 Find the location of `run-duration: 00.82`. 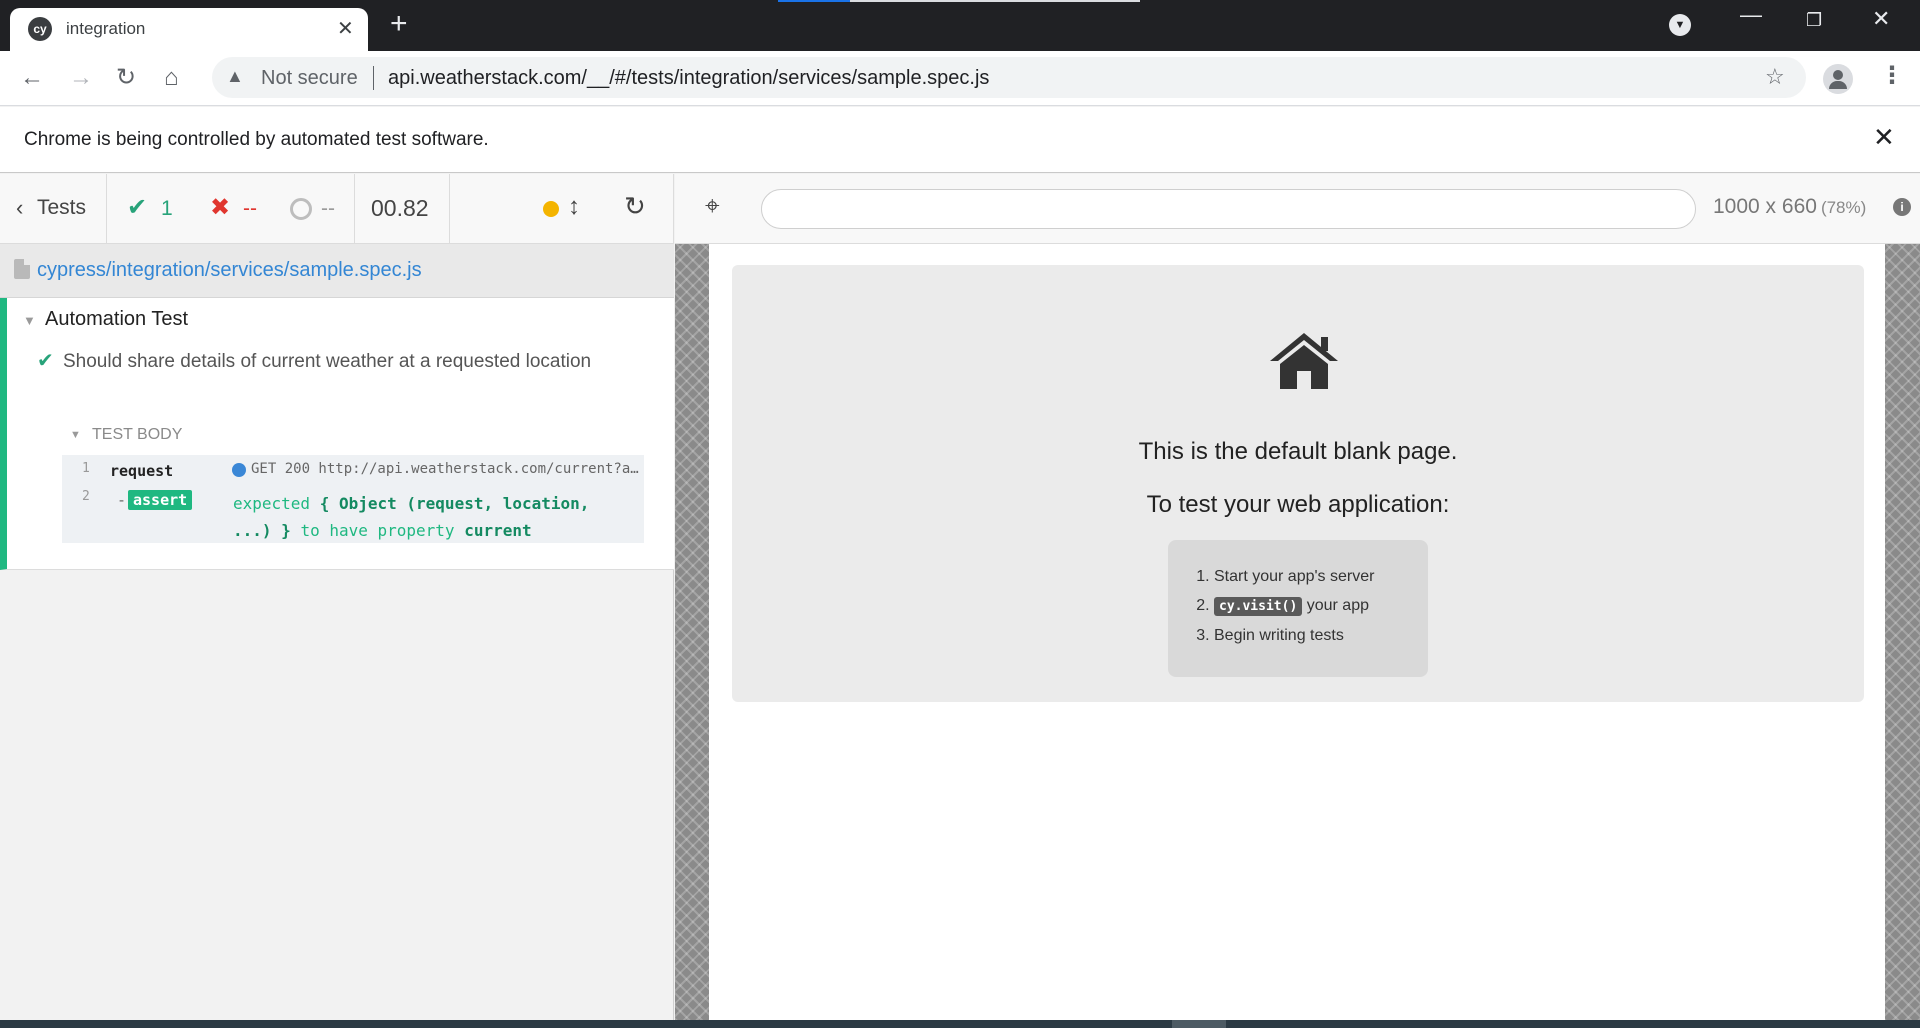

run-duration: 00.82 is located at coordinates (402, 209).